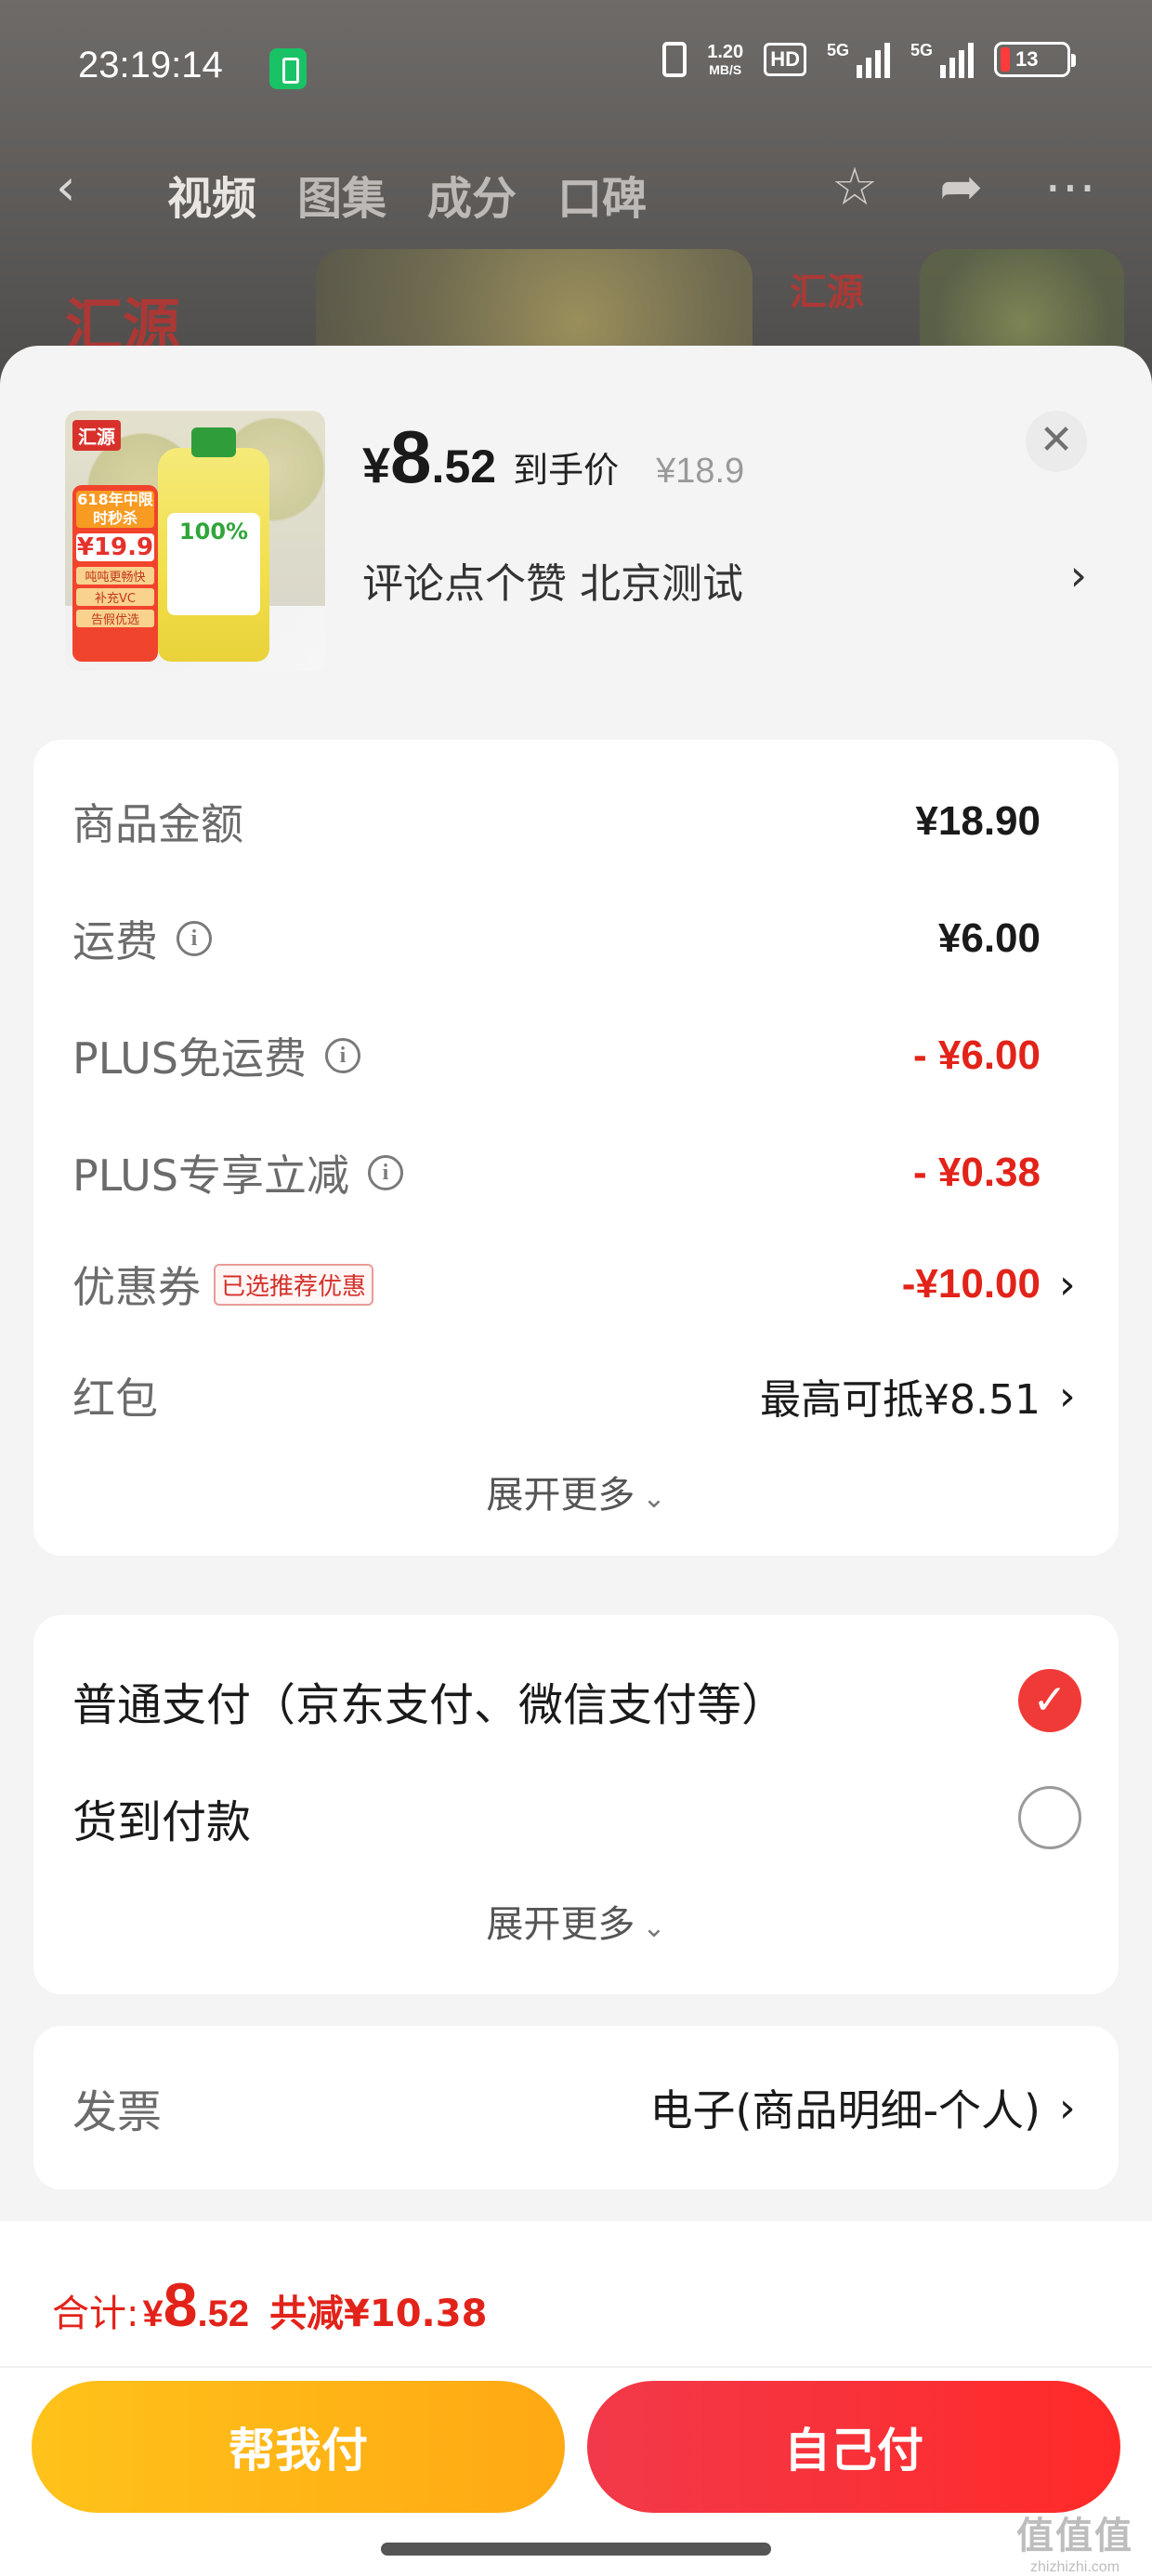  What do you see at coordinates (157, 824) in the screenshot?
I see `fee-label: 商品金额` at bounding box center [157, 824].